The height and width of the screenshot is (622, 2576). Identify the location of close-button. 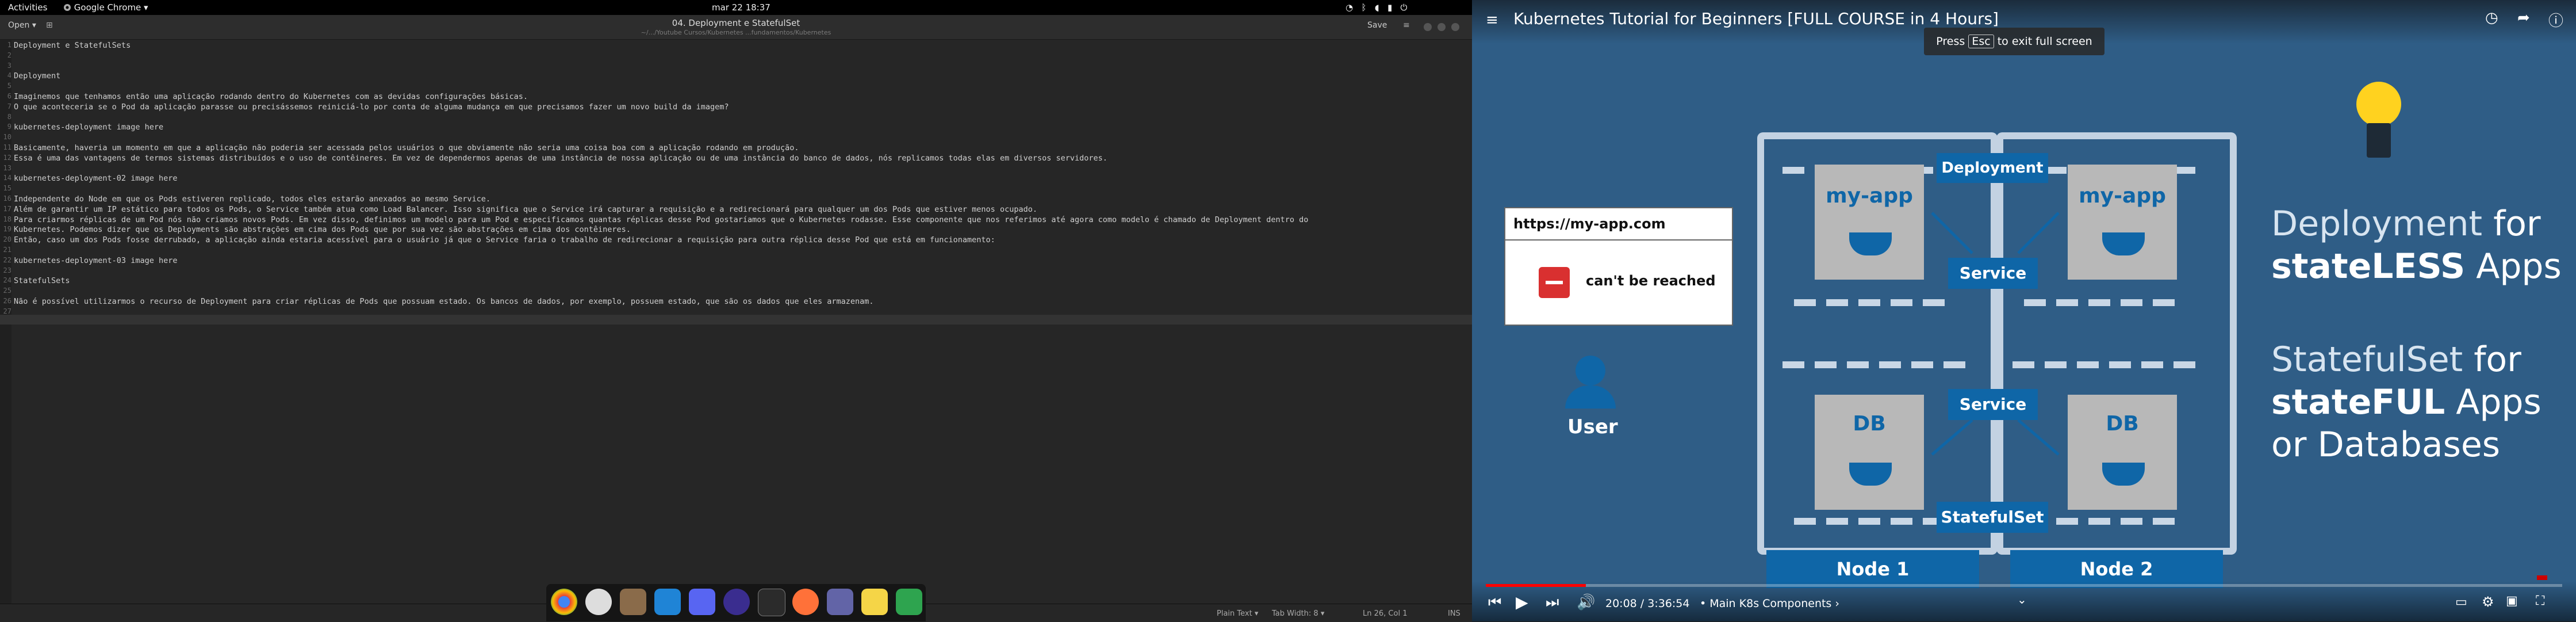
(1455, 27).